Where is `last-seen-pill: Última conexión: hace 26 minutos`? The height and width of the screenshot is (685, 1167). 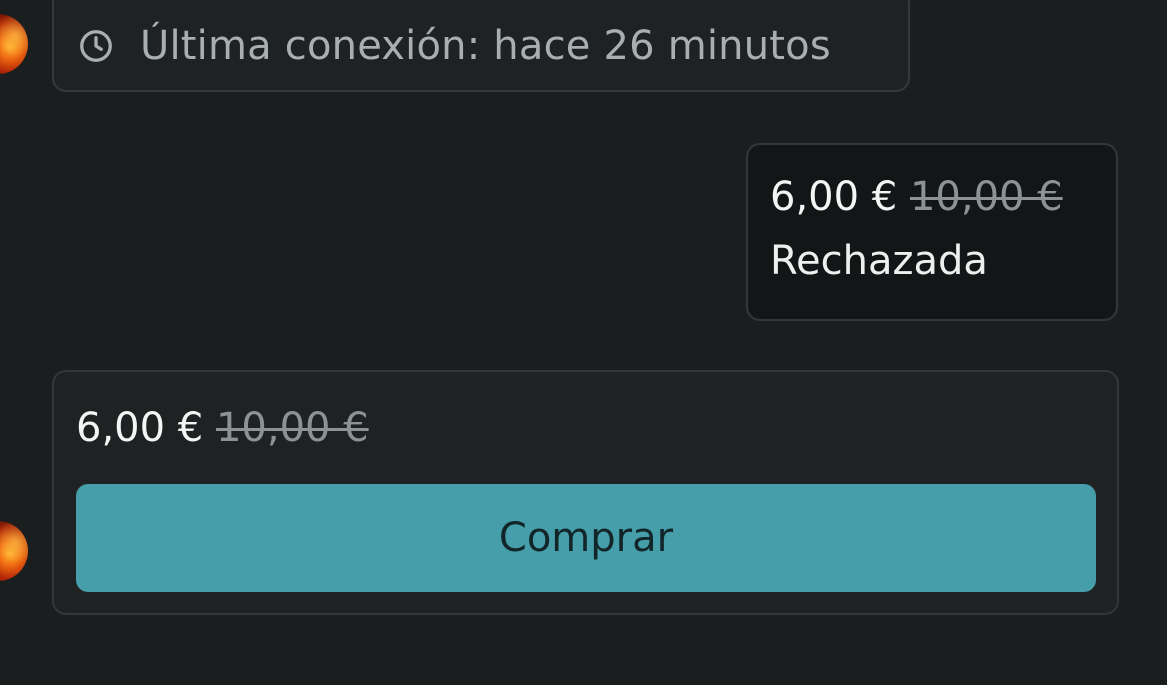 last-seen-pill: Última conexión: hace 26 minutos is located at coordinates (481, 46).